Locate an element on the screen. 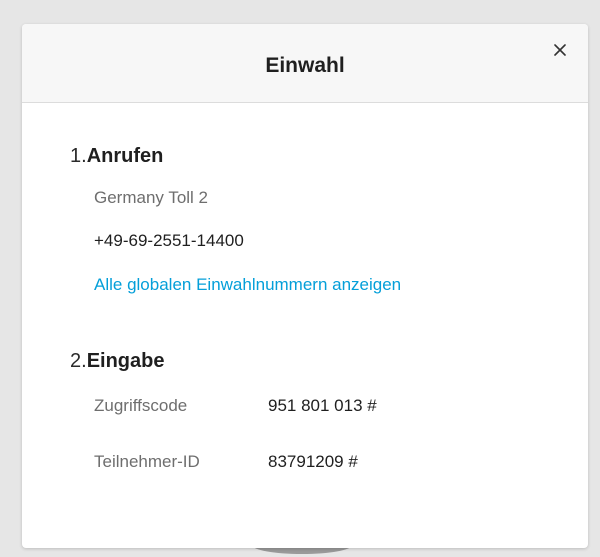 Image resolution: width=600 pixels, height=557 pixels. enter-step-label: Eingabe is located at coordinates (125, 361).